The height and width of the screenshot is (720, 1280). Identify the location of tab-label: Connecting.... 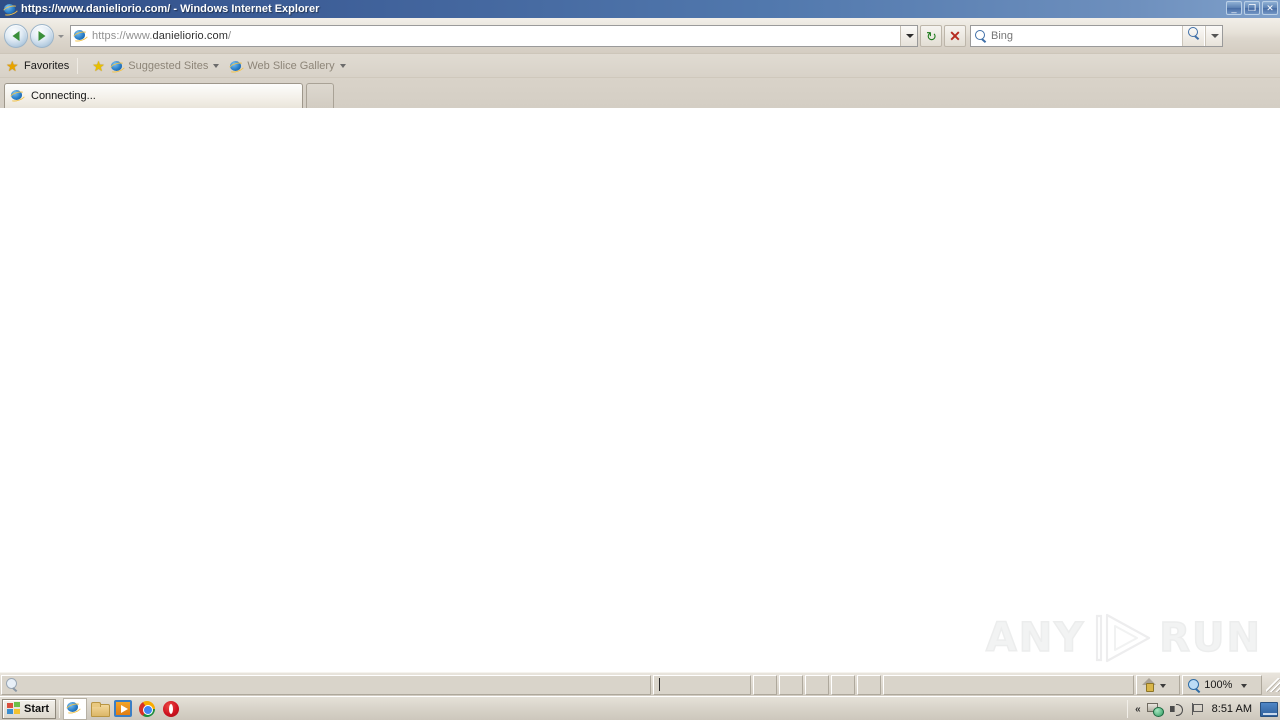
(63, 96).